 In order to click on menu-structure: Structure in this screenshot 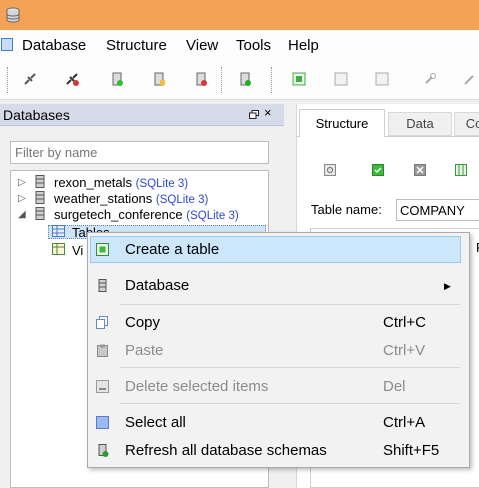, I will do `click(136, 45)`.